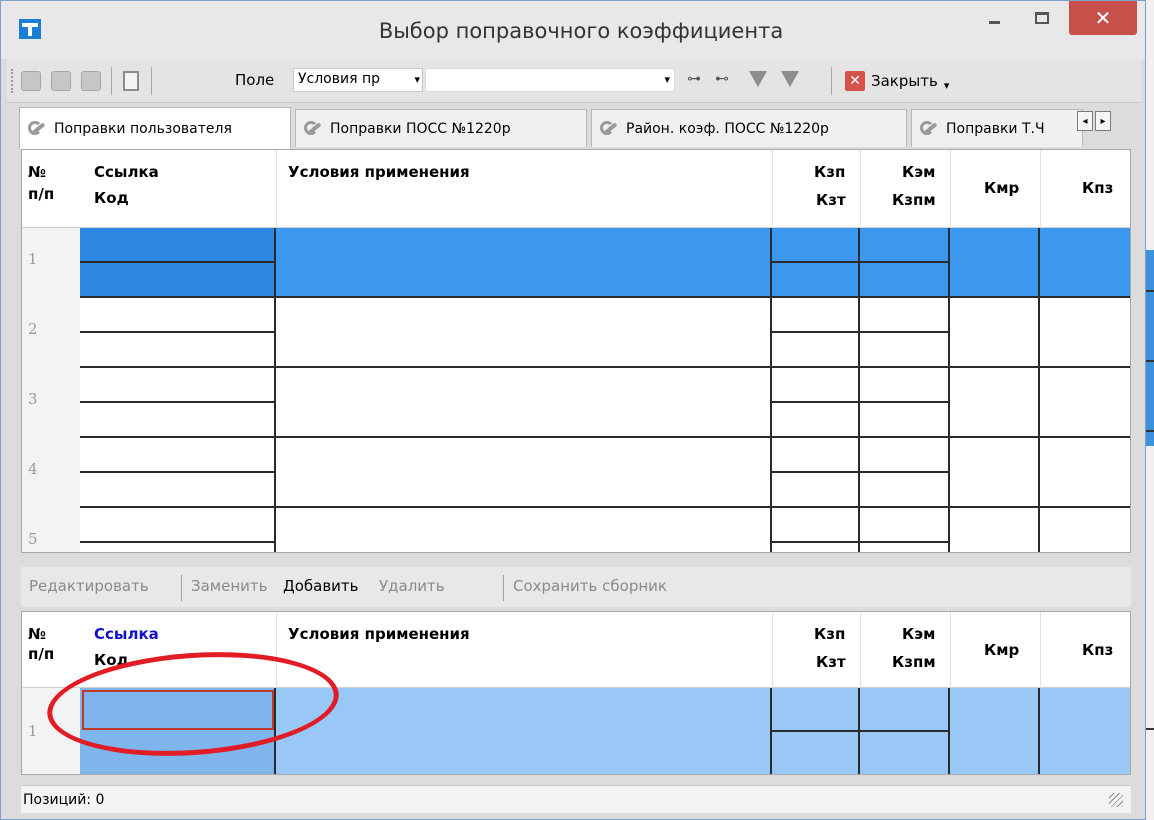  What do you see at coordinates (358, 80) in the screenshot?
I see `field-select: Условия пр ▾` at bounding box center [358, 80].